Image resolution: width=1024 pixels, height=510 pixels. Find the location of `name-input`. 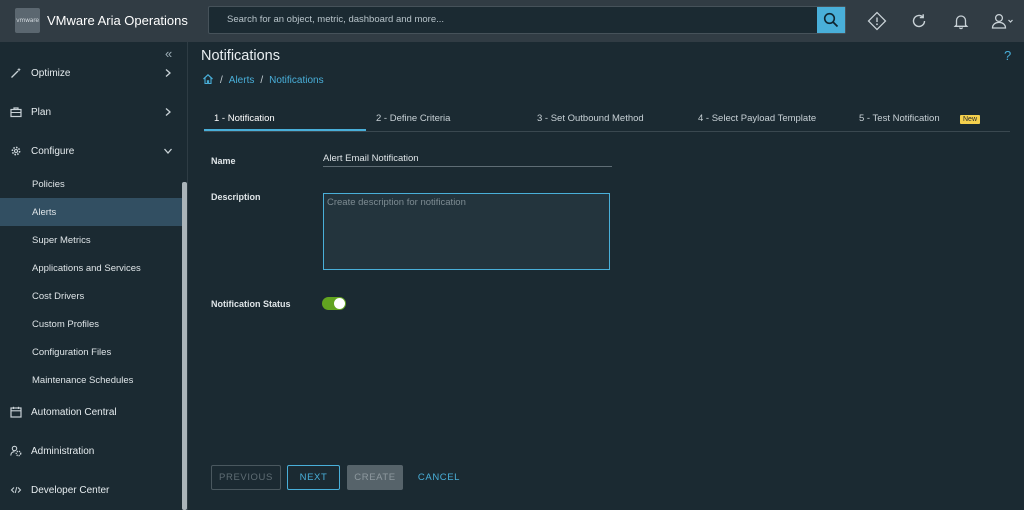

name-input is located at coordinates (467, 159).